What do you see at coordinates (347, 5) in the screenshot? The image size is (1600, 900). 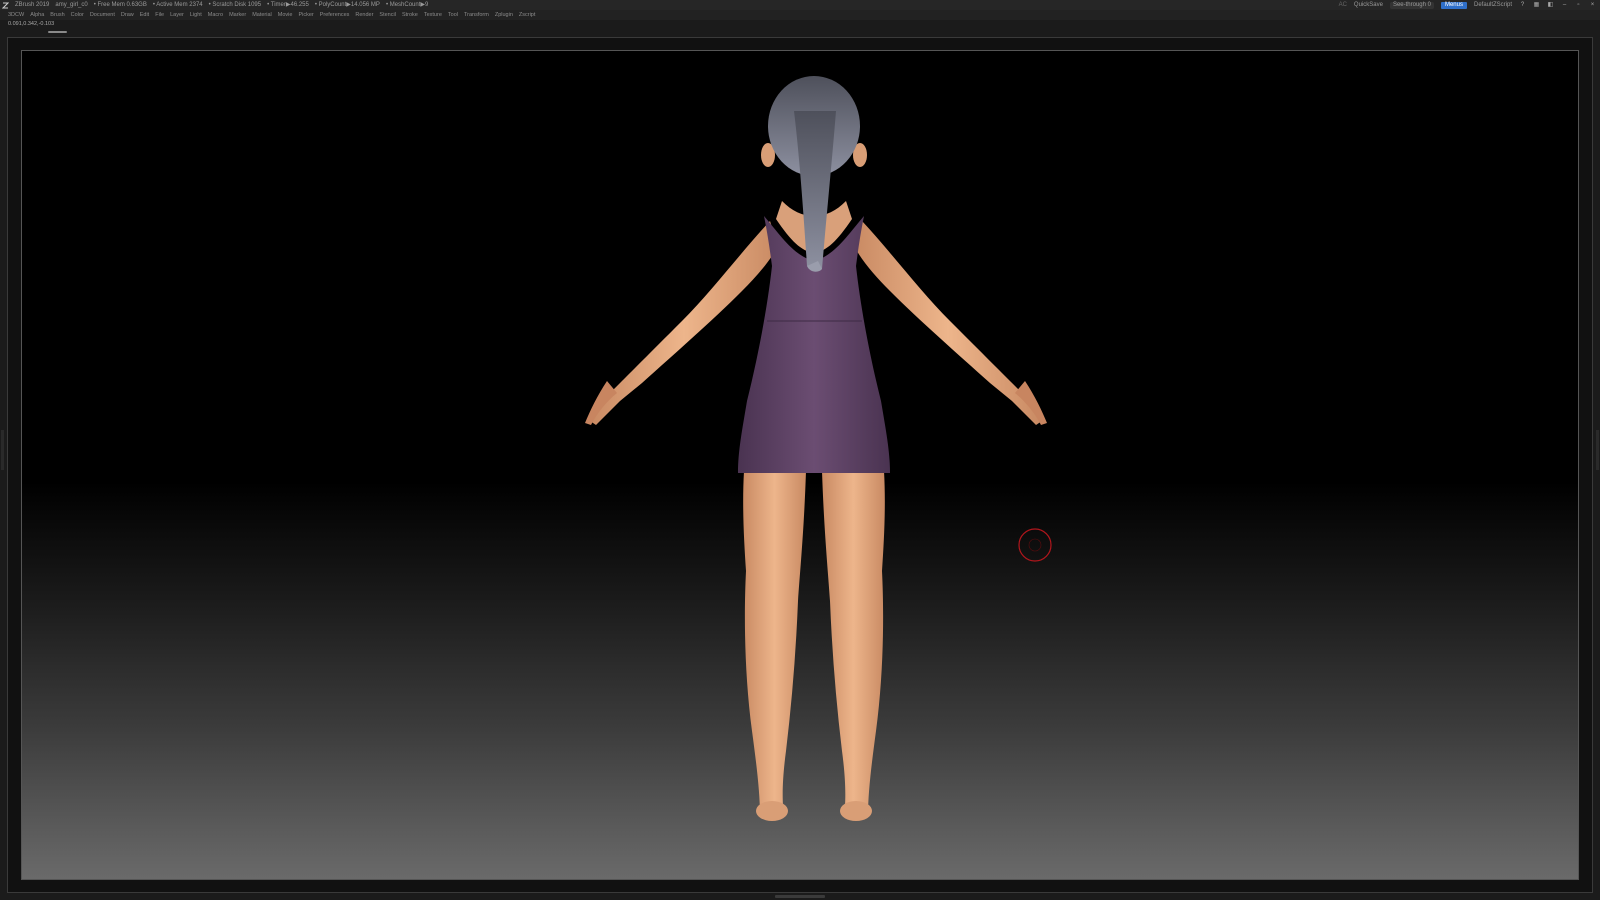 I see `poly-count: • PolyCount▶14.056 MP` at bounding box center [347, 5].